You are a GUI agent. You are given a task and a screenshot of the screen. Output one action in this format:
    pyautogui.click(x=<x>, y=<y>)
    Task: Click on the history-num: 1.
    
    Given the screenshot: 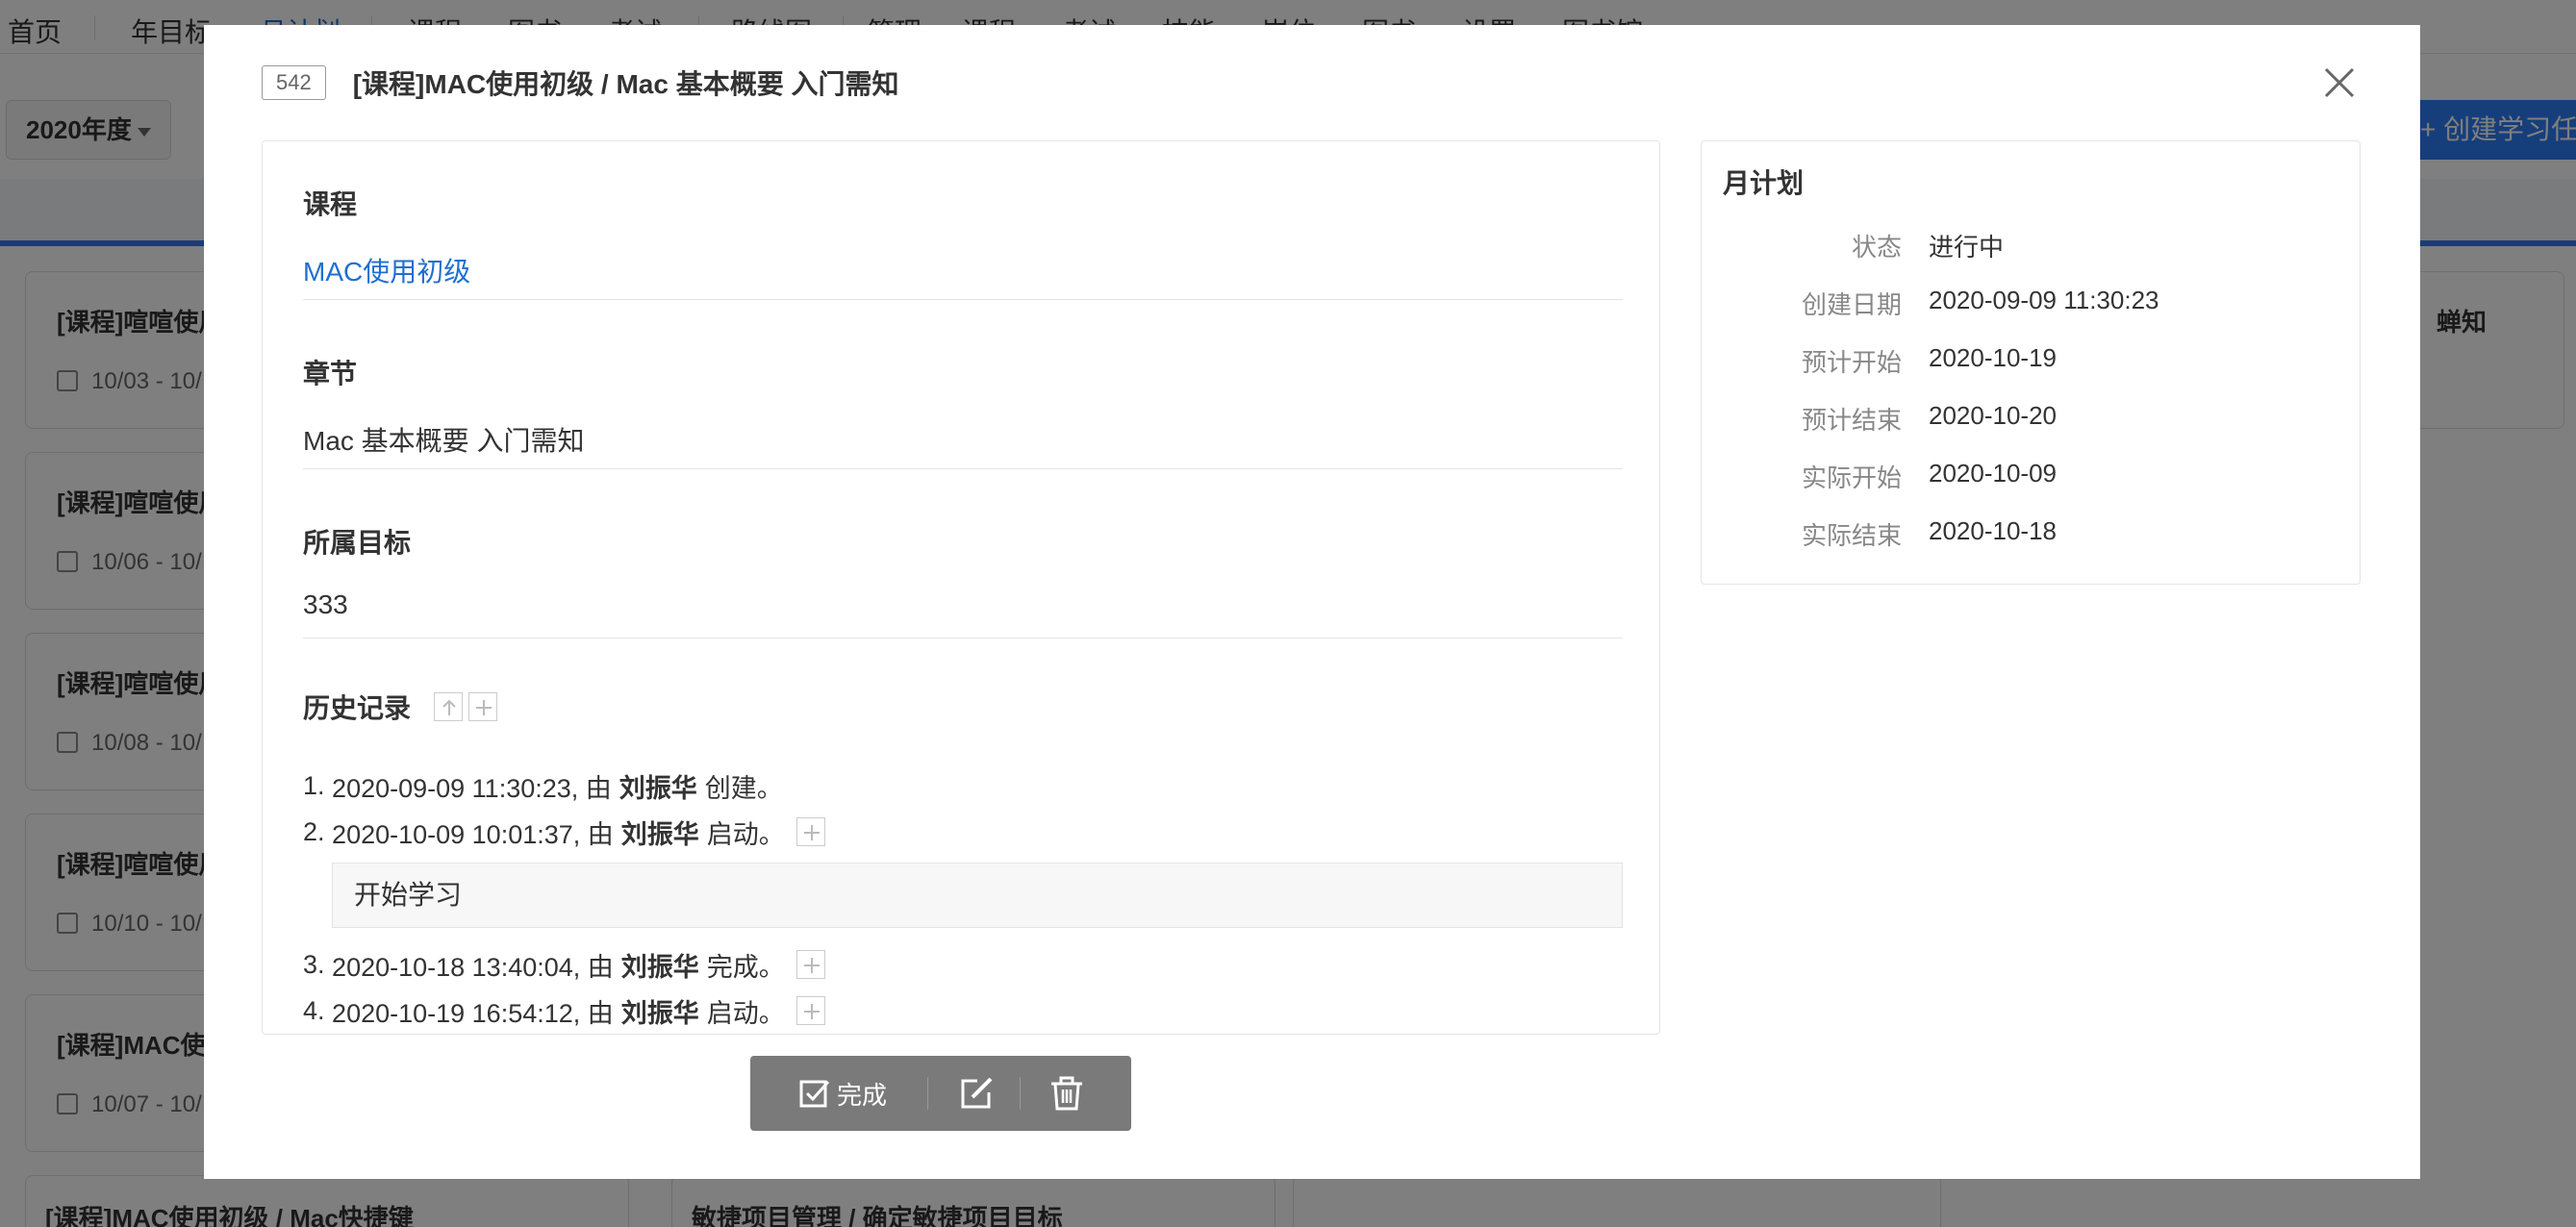 What is the action you would take?
    pyautogui.click(x=314, y=785)
    